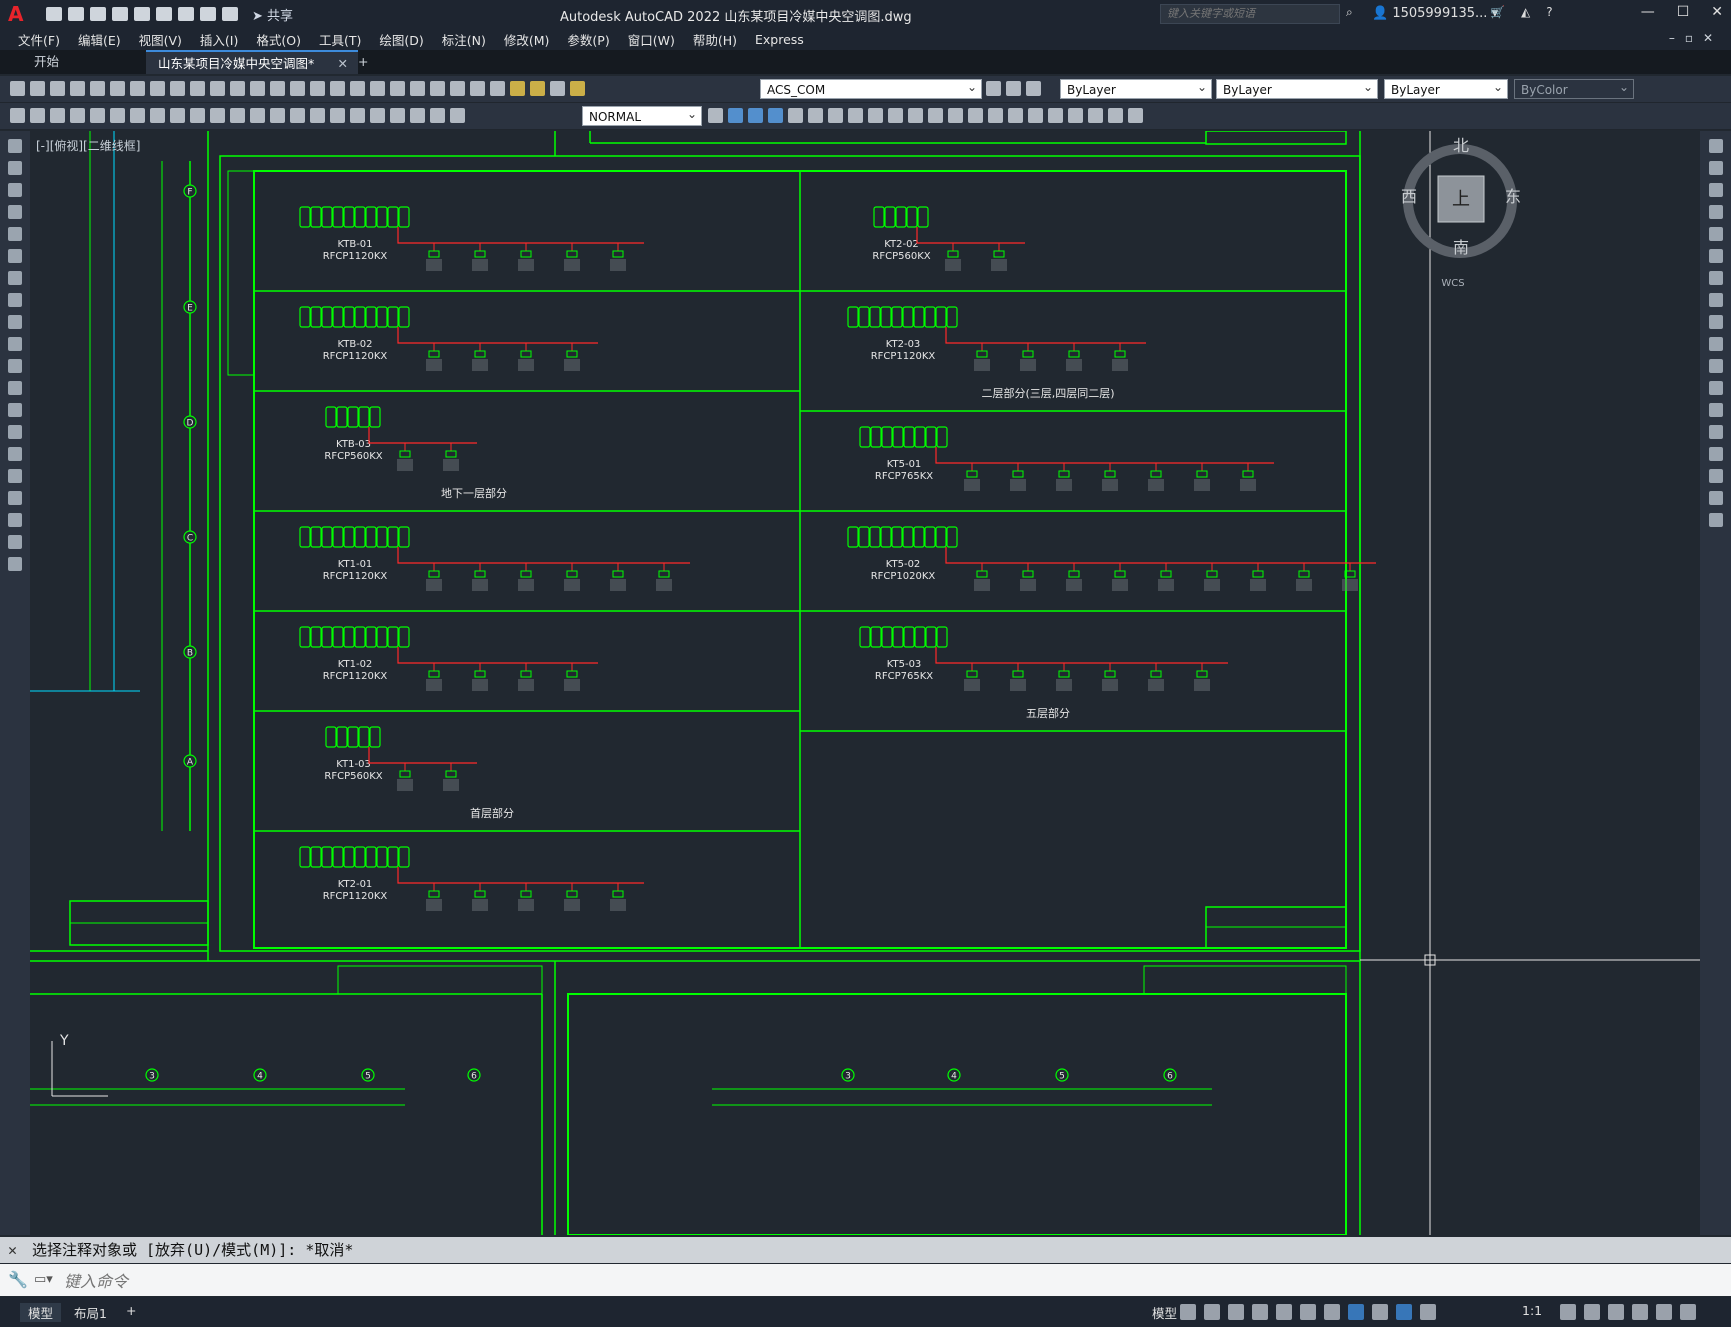 The height and width of the screenshot is (1327, 1731). Describe the element at coordinates (1497, 12) in the screenshot. I see `cart-icon: 🛒` at that location.